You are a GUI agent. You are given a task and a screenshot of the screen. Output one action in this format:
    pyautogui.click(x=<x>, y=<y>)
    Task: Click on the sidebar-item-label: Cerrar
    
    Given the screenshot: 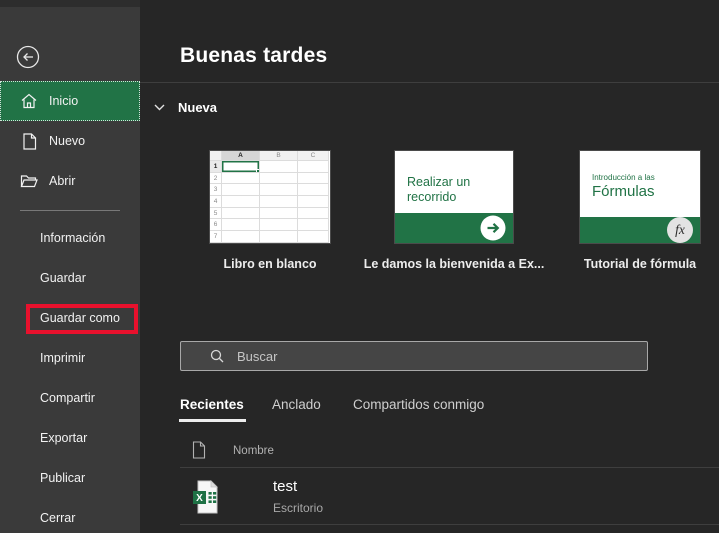 What is the action you would take?
    pyautogui.click(x=58, y=518)
    